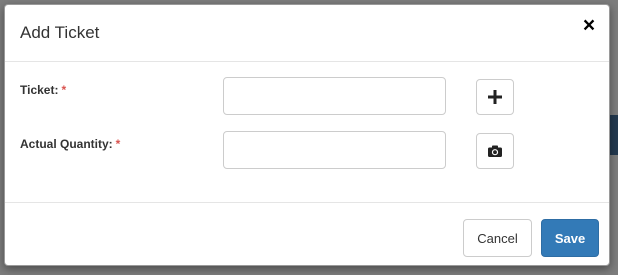  What do you see at coordinates (60, 32) in the screenshot?
I see `modal-title: Add Ticket` at bounding box center [60, 32].